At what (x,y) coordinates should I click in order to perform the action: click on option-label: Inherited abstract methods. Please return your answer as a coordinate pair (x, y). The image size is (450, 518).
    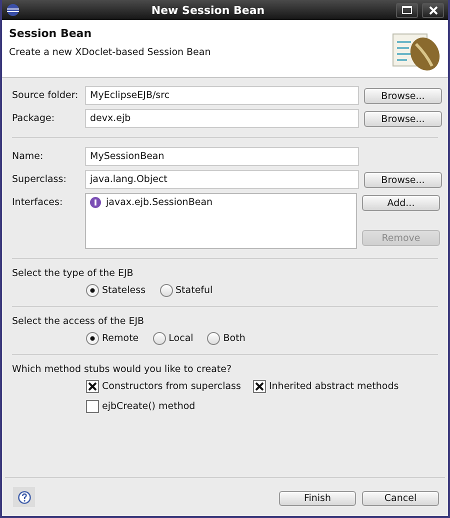
    Looking at the image, I should click on (333, 386).